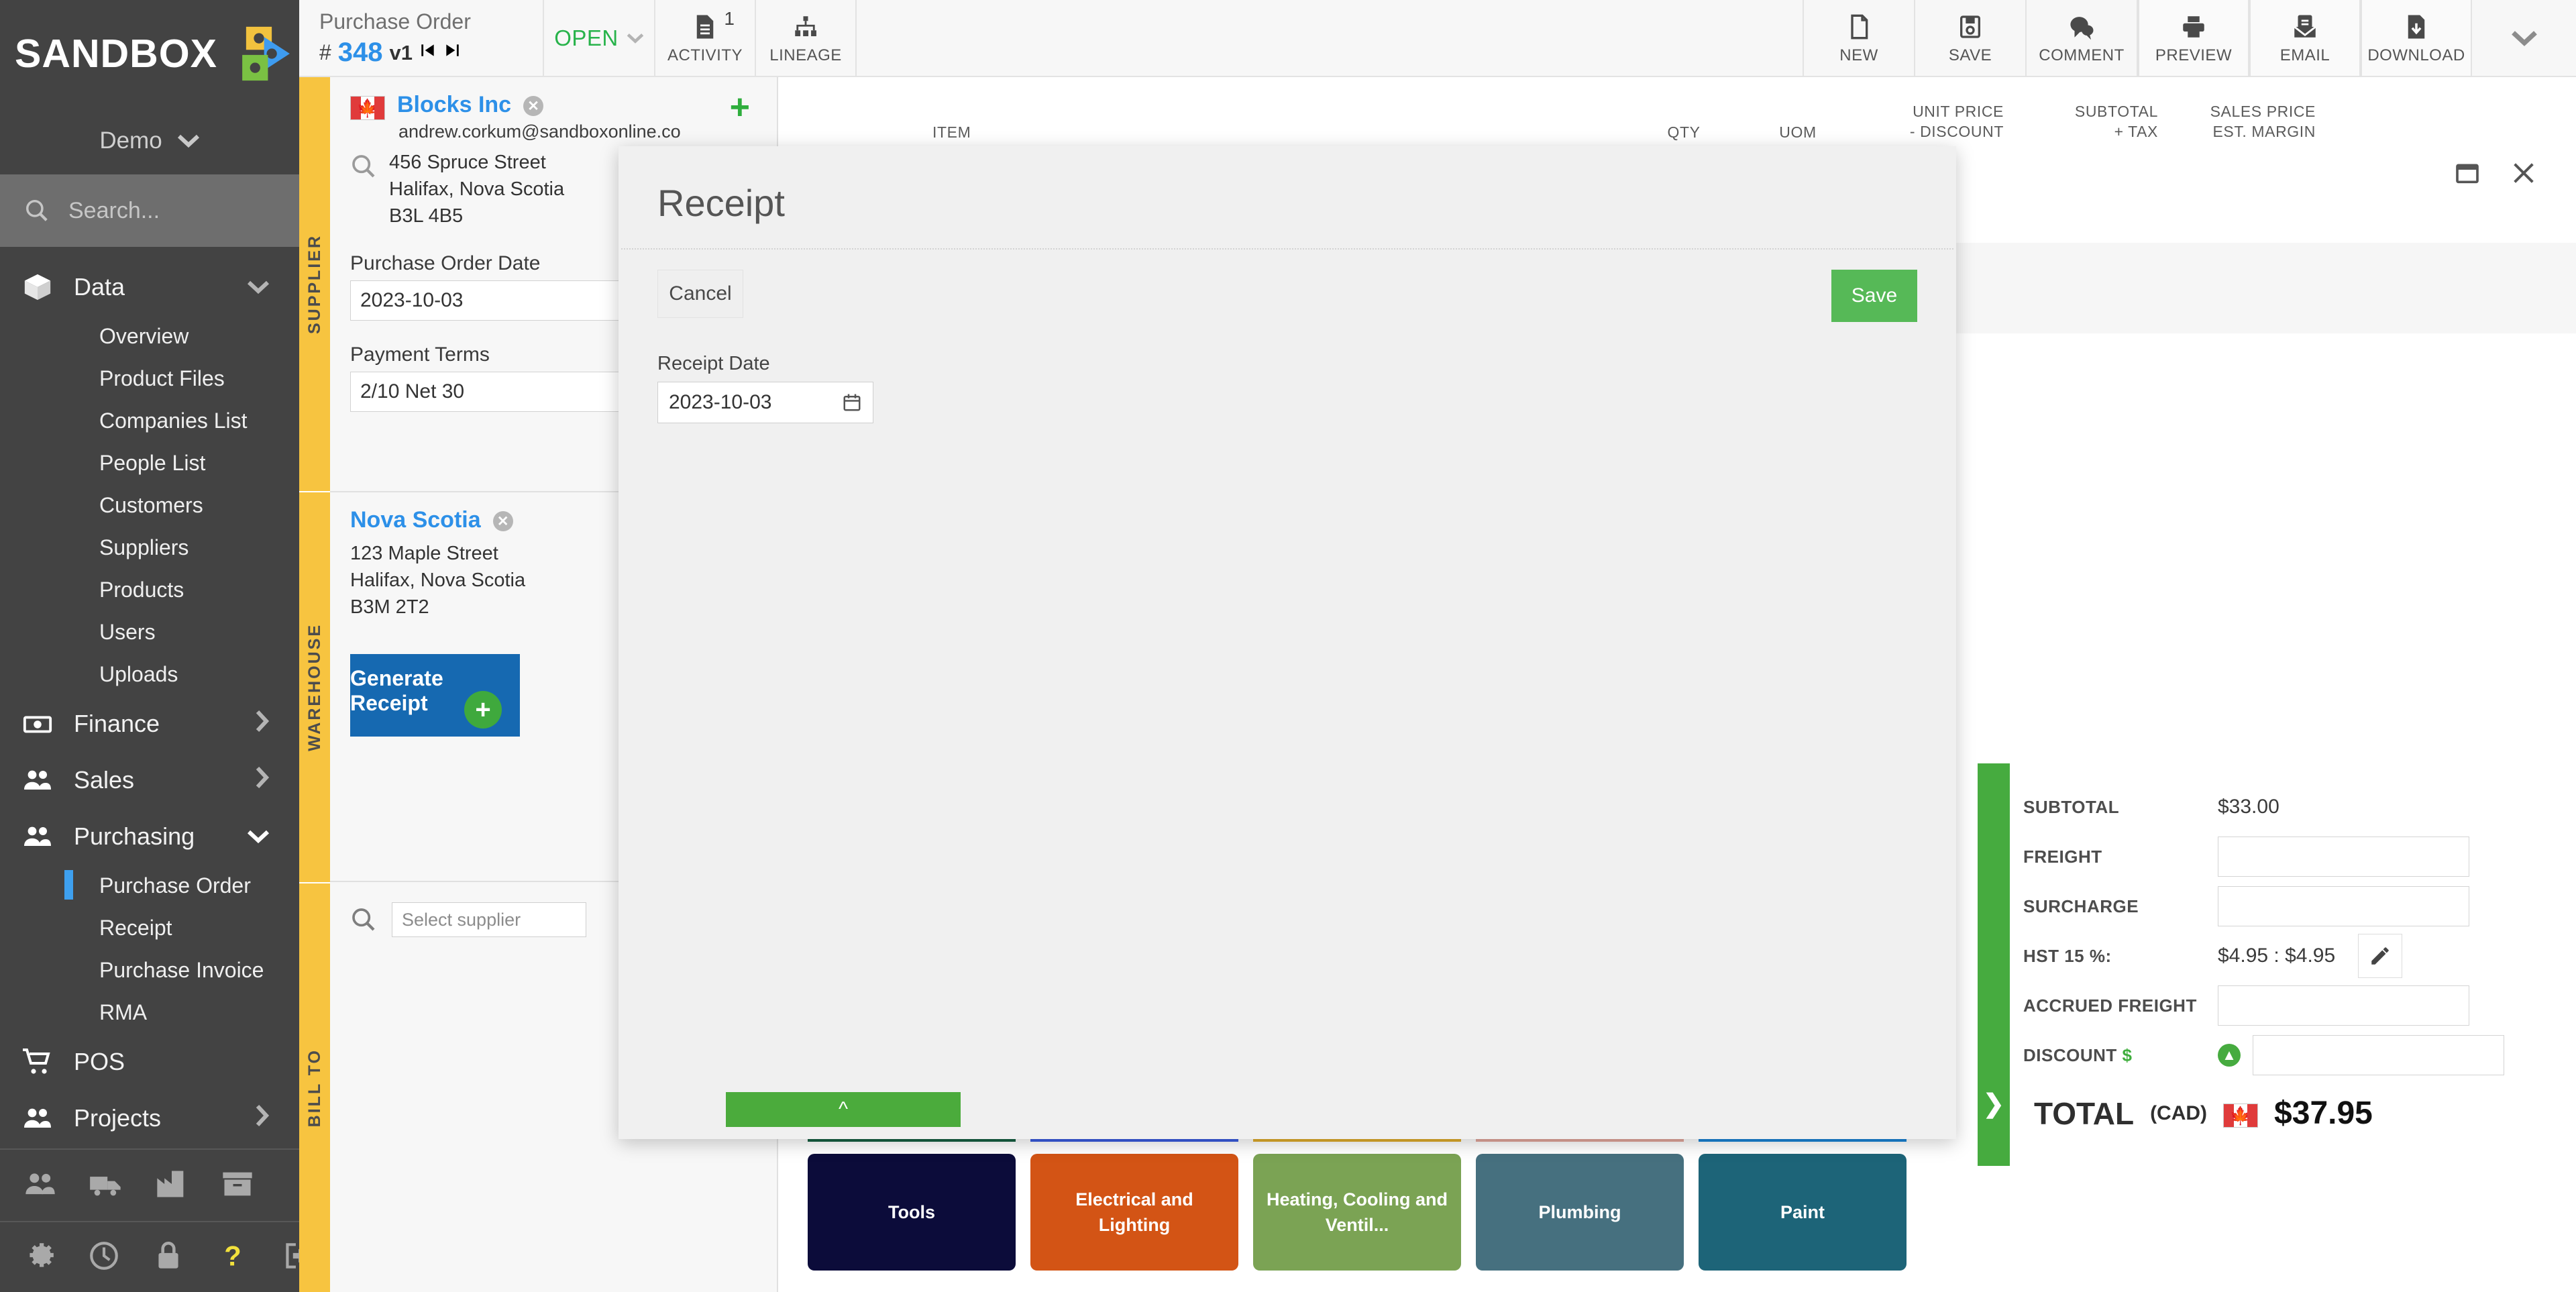  I want to click on cancel-button: Cancel, so click(700, 294).